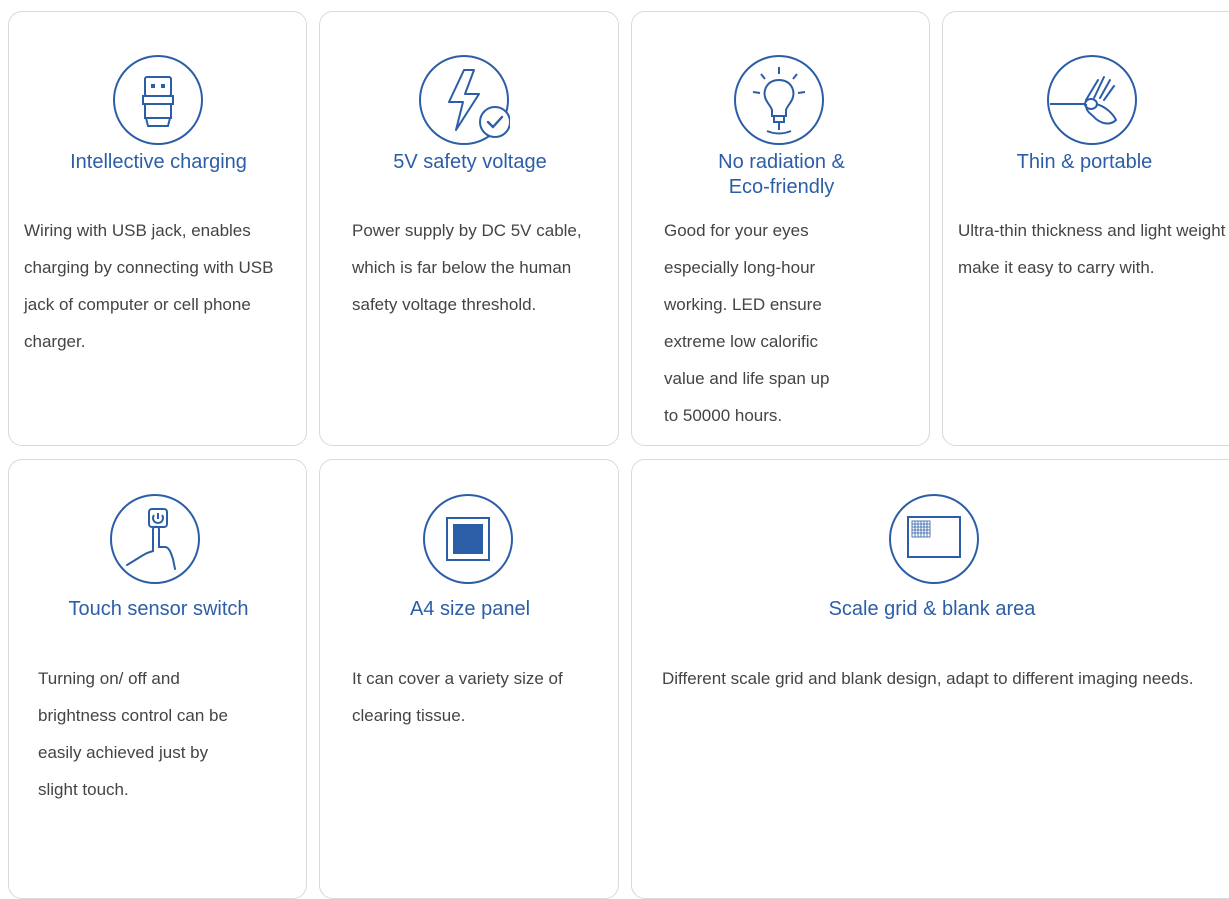 Image resolution: width=1229 pixels, height=899 pixels. What do you see at coordinates (155, 539) in the screenshot?
I see `touch-power-icon` at bounding box center [155, 539].